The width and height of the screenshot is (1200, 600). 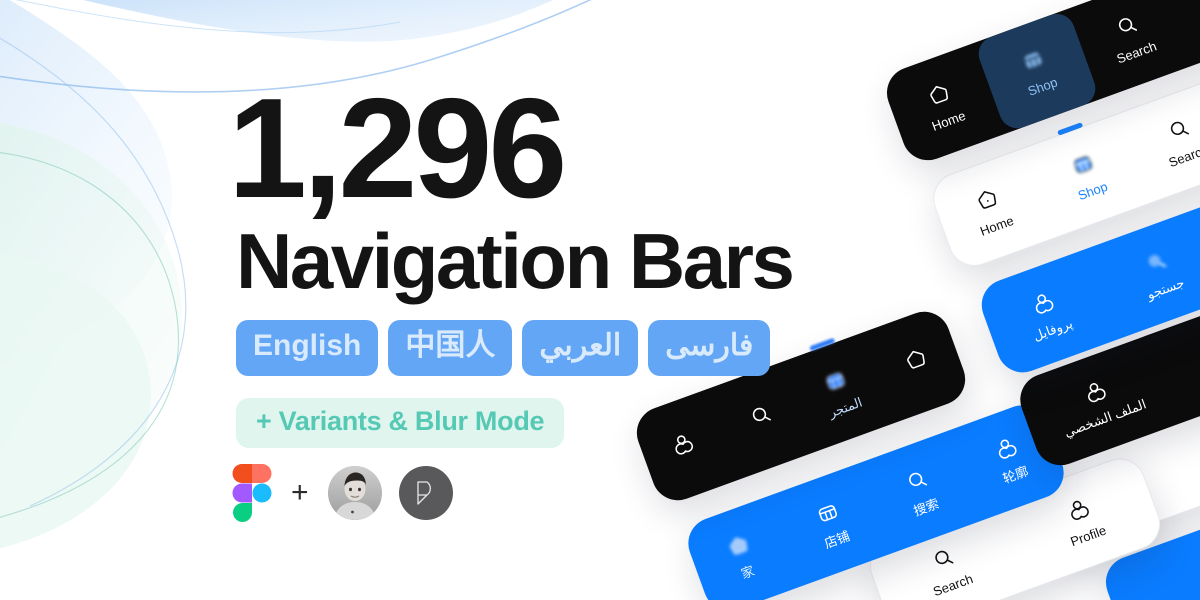 What do you see at coordinates (515, 261) in the screenshot?
I see `page-title: Navigation Bars` at bounding box center [515, 261].